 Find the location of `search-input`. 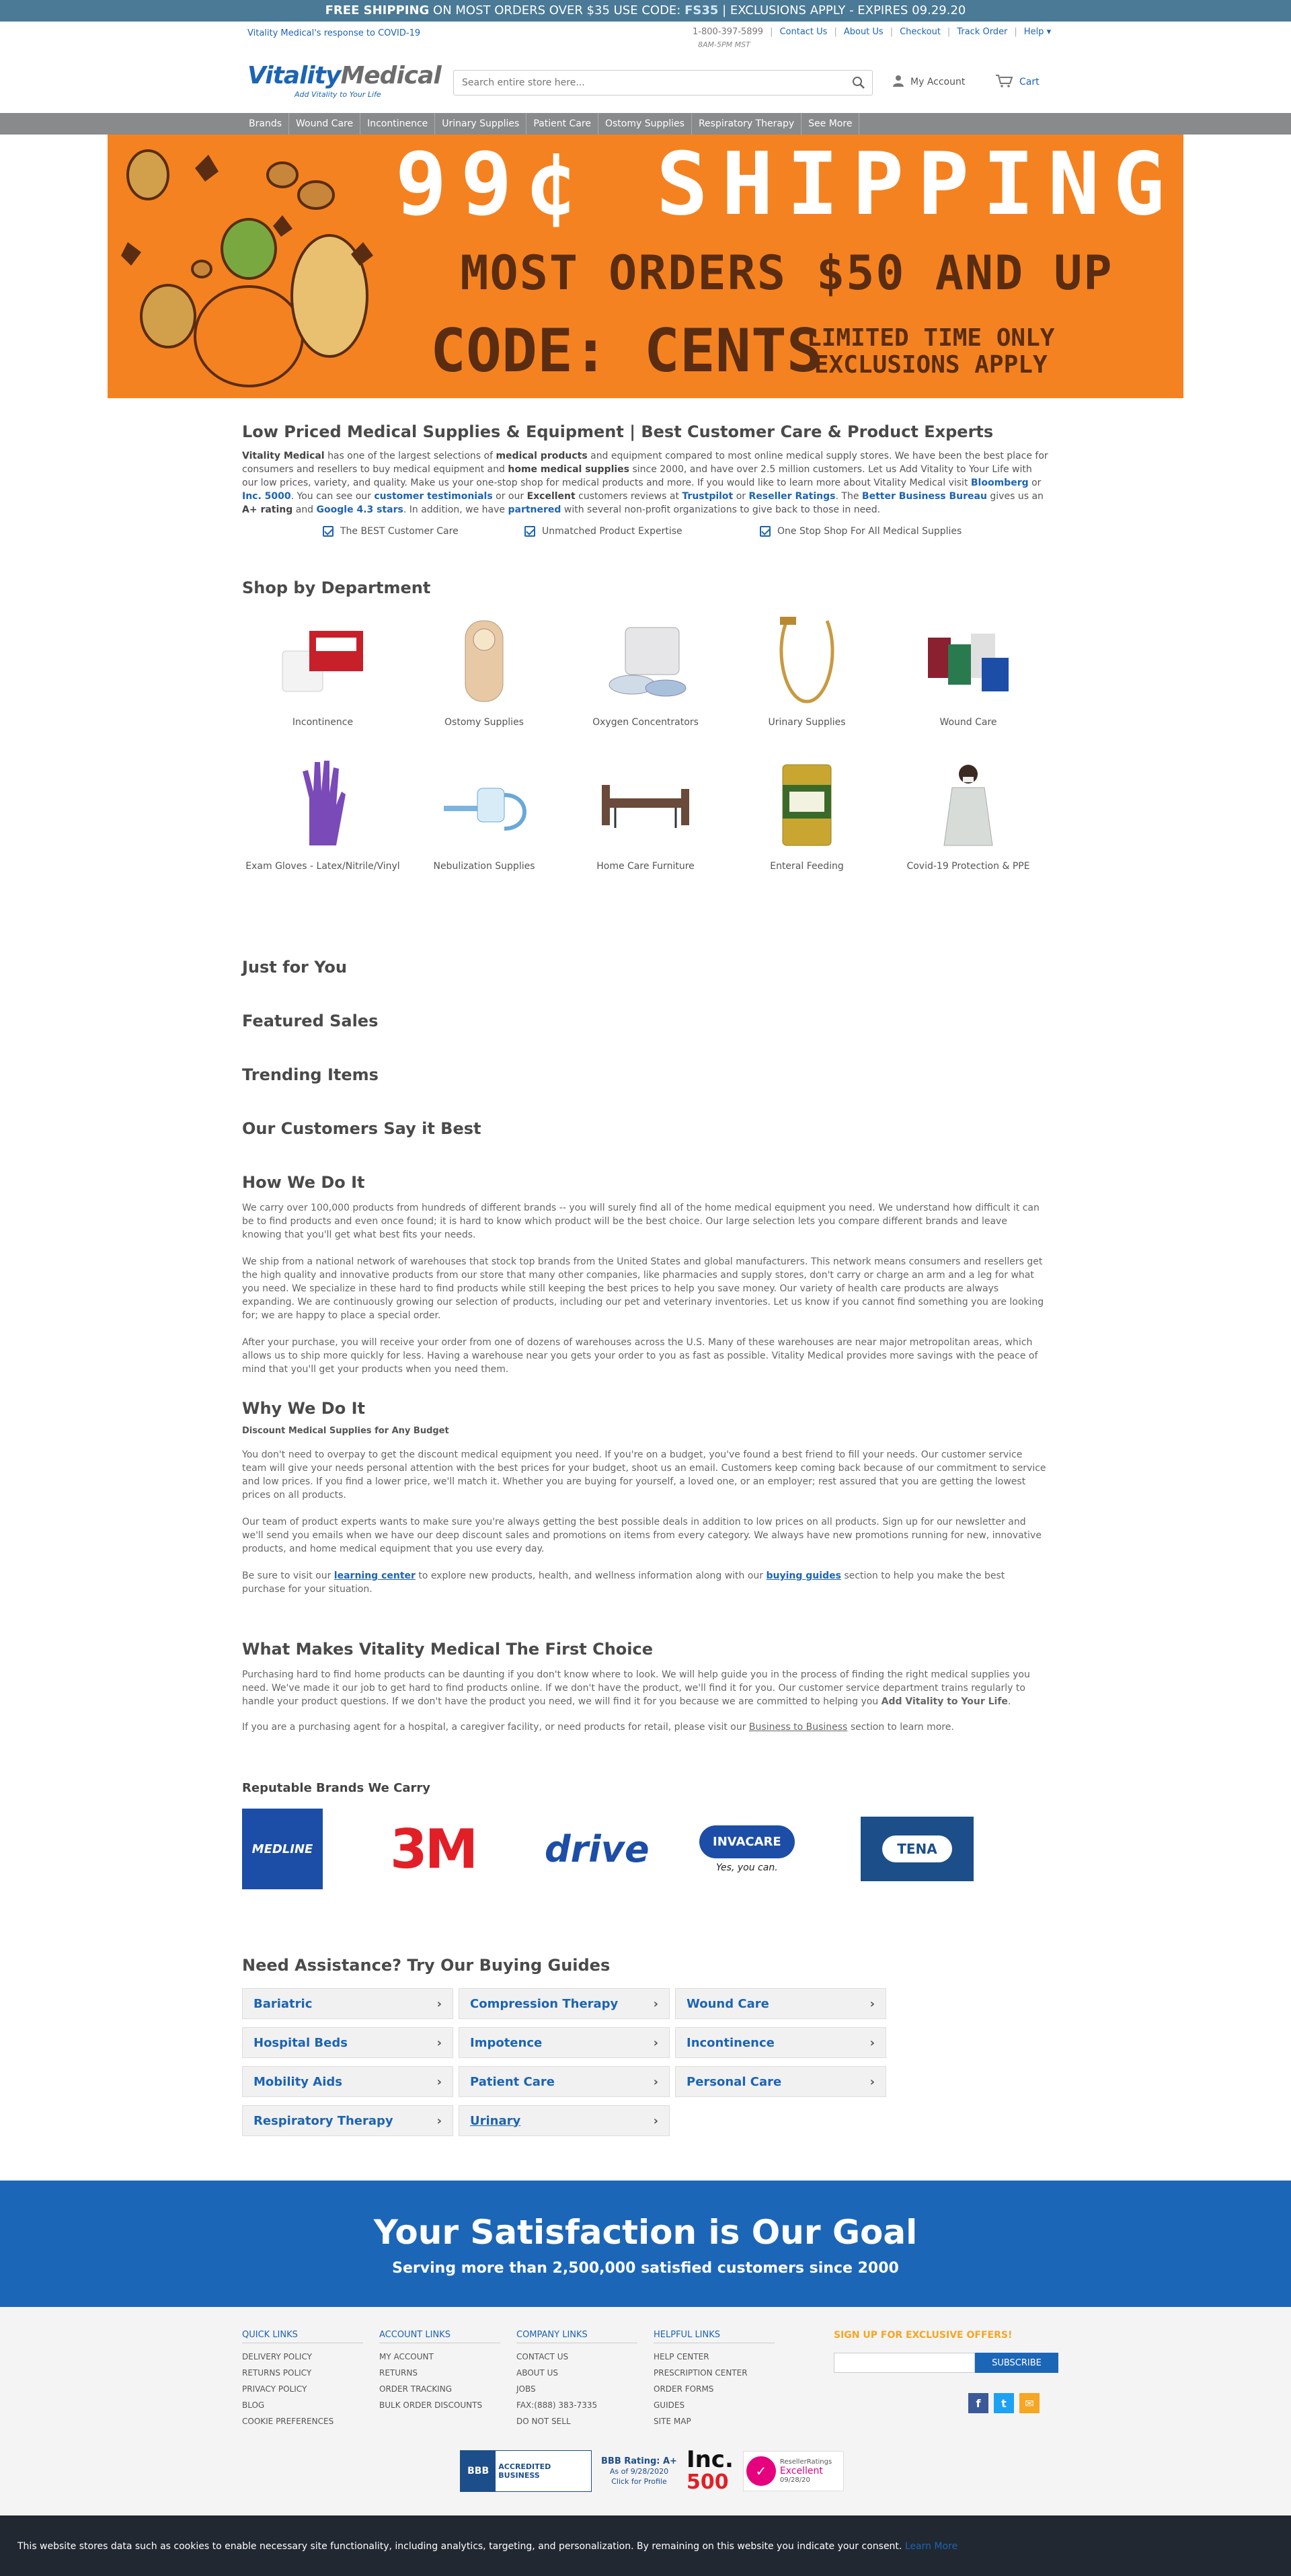

search-input is located at coordinates (642, 83).